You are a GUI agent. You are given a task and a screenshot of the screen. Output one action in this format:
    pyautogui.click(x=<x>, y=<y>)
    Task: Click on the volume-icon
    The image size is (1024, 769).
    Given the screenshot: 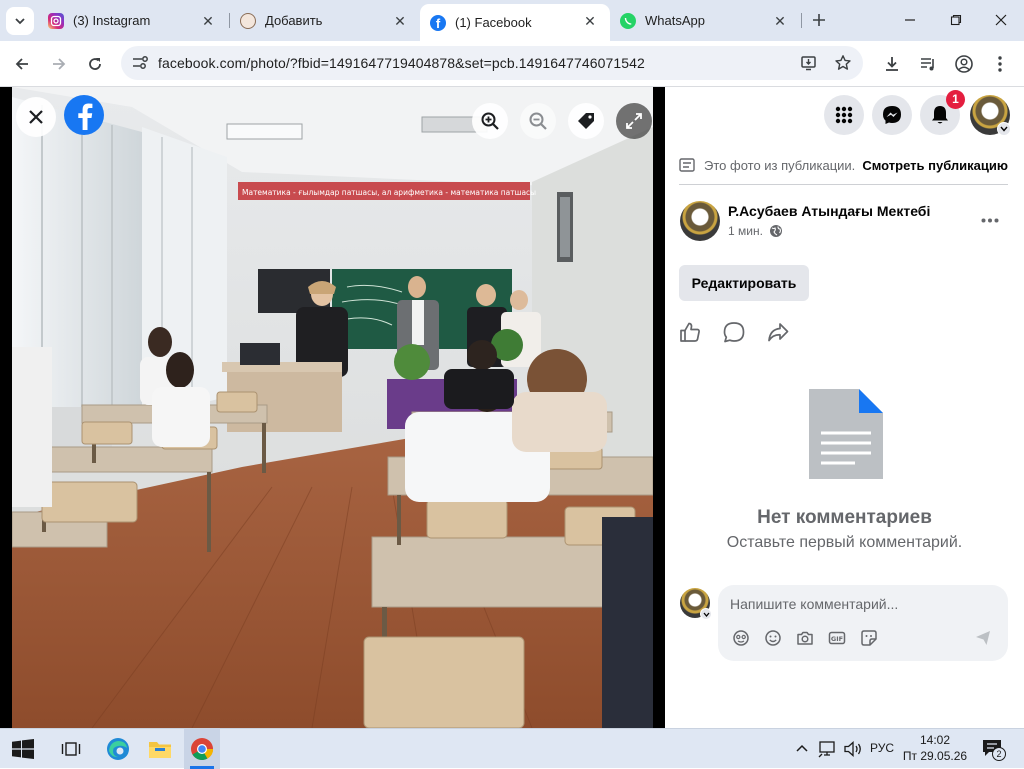 What is the action you would take?
    pyautogui.click(x=852, y=749)
    